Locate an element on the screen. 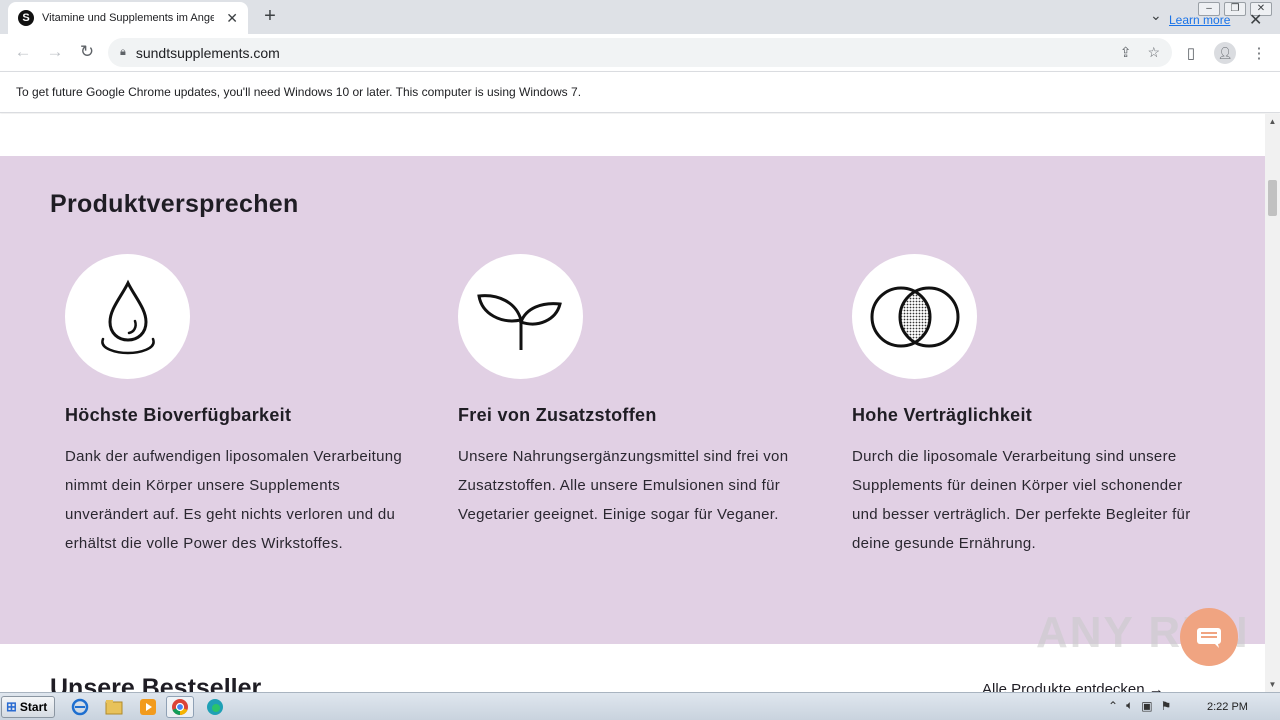  url-text: sundtsupplements.com is located at coordinates (207, 52).